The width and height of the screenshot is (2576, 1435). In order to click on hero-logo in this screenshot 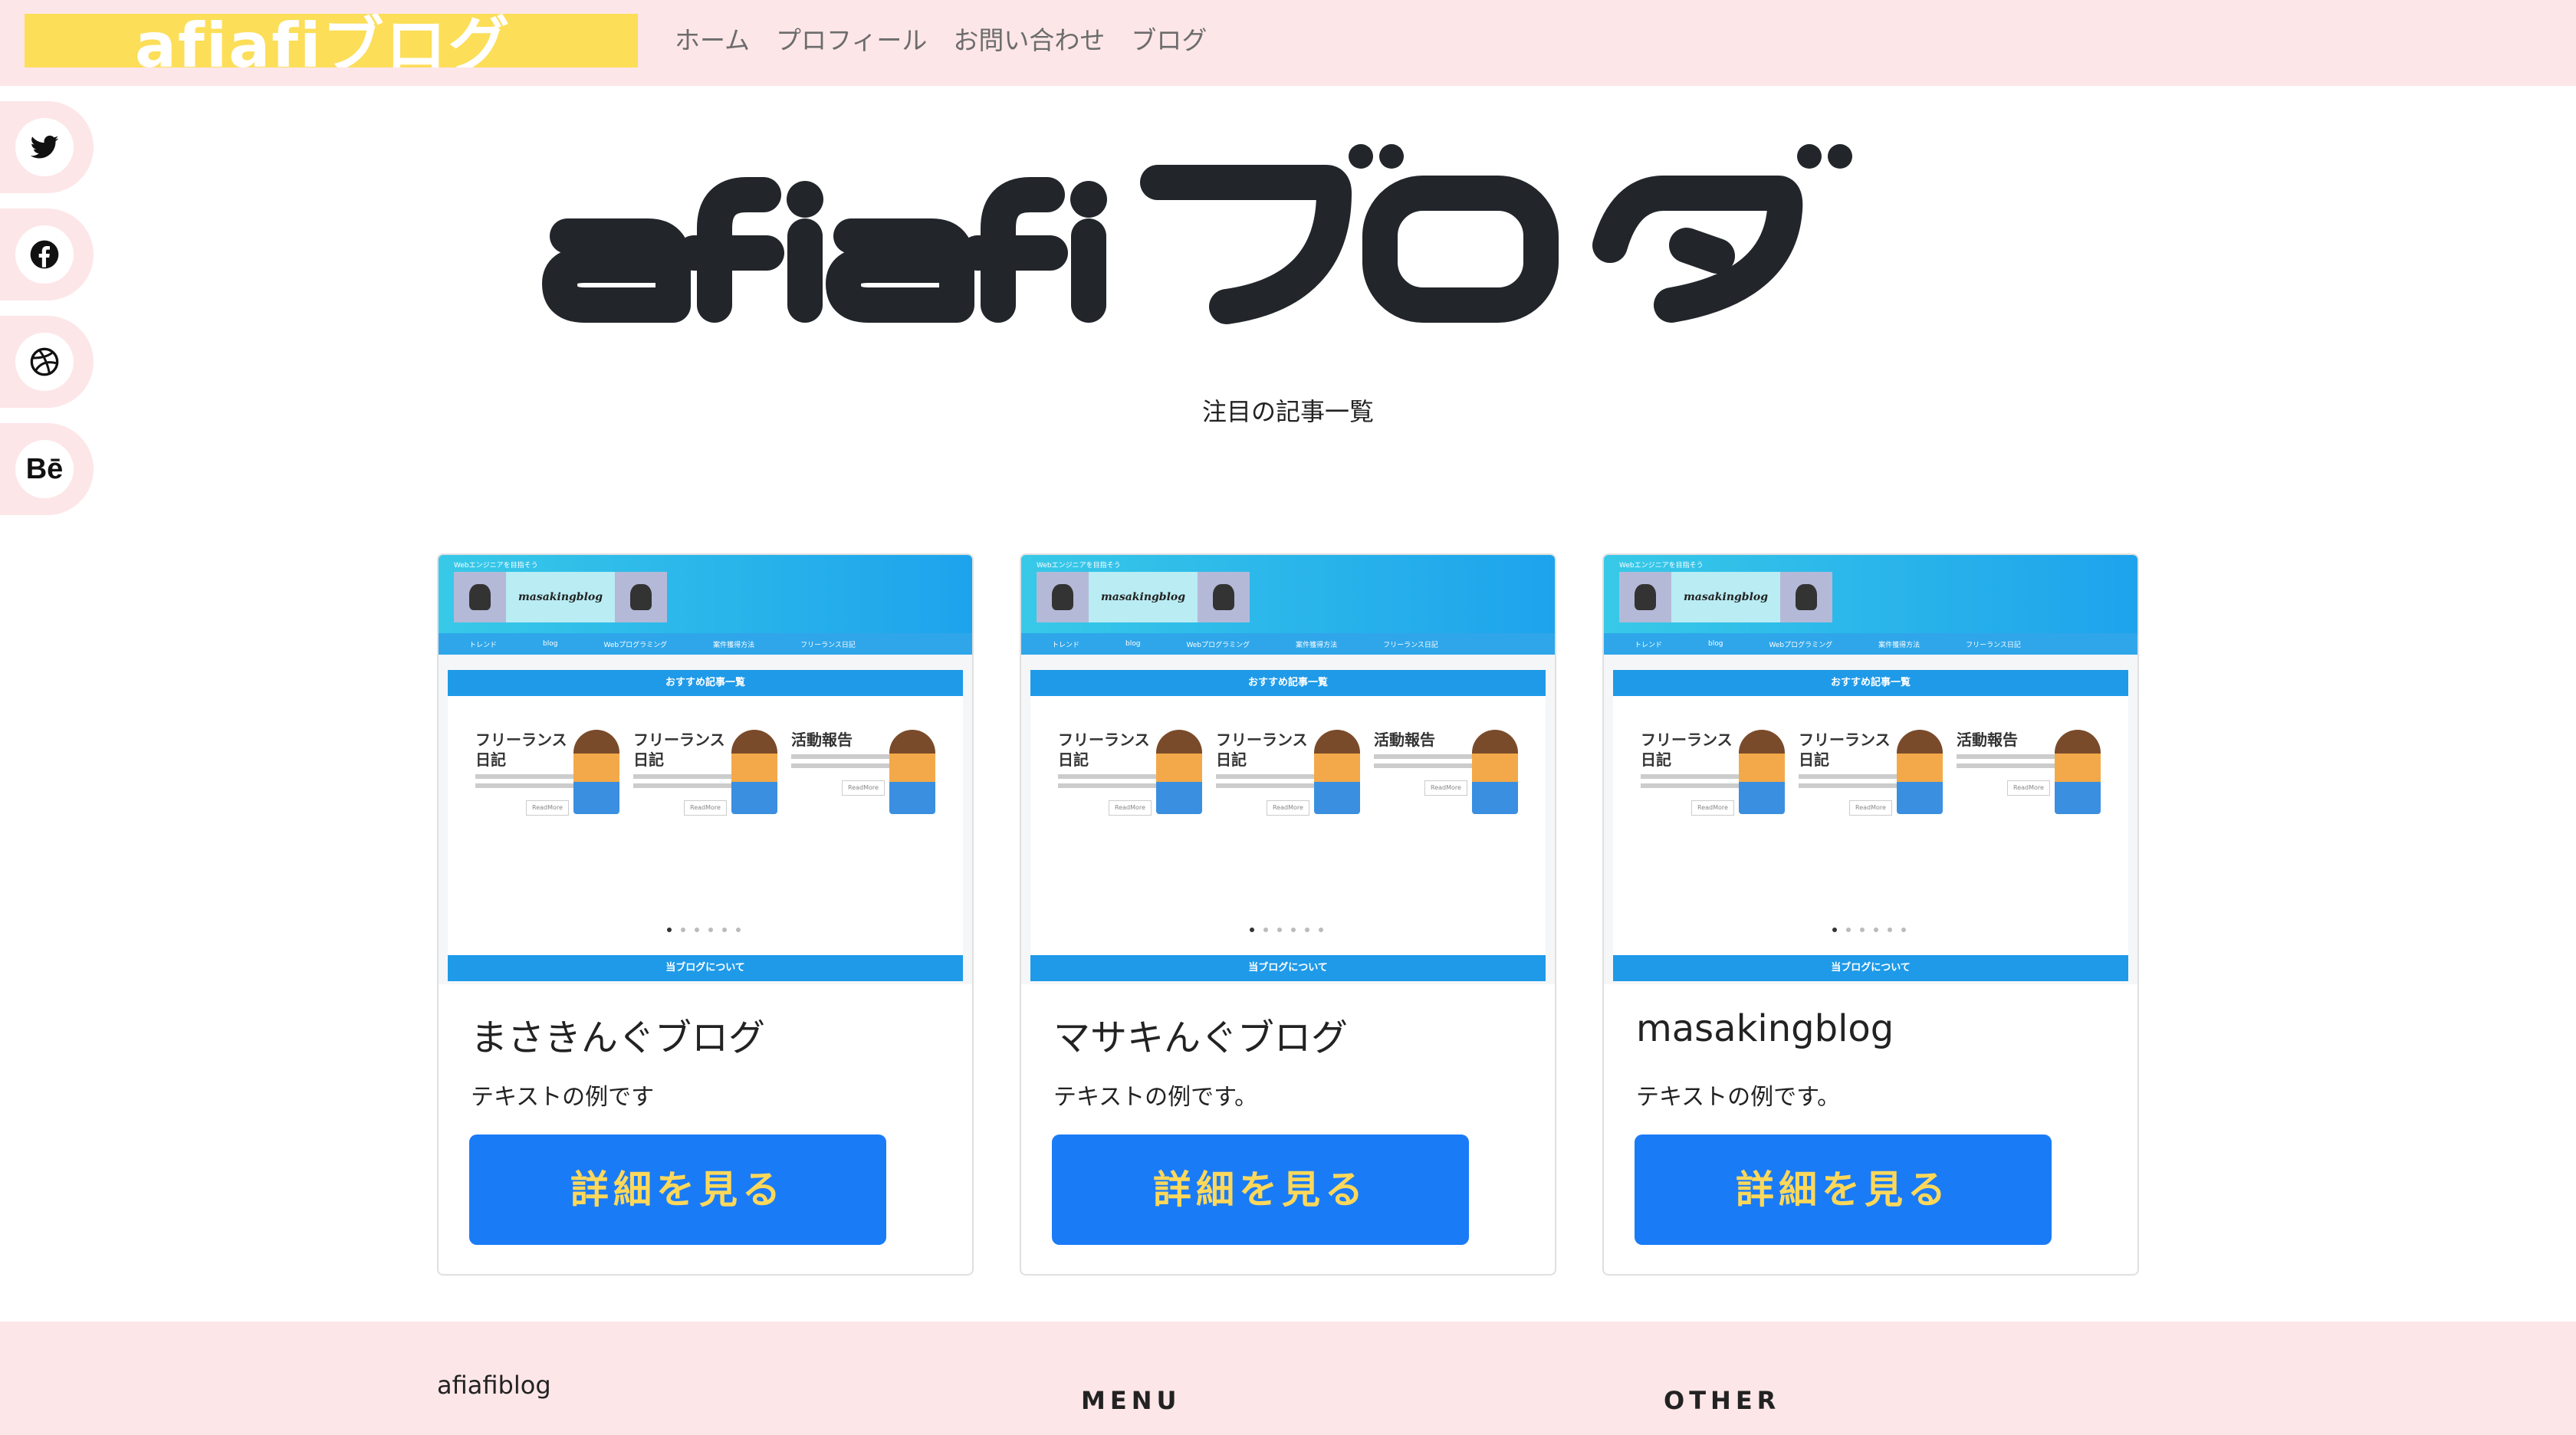, I will do `click(1288, 233)`.